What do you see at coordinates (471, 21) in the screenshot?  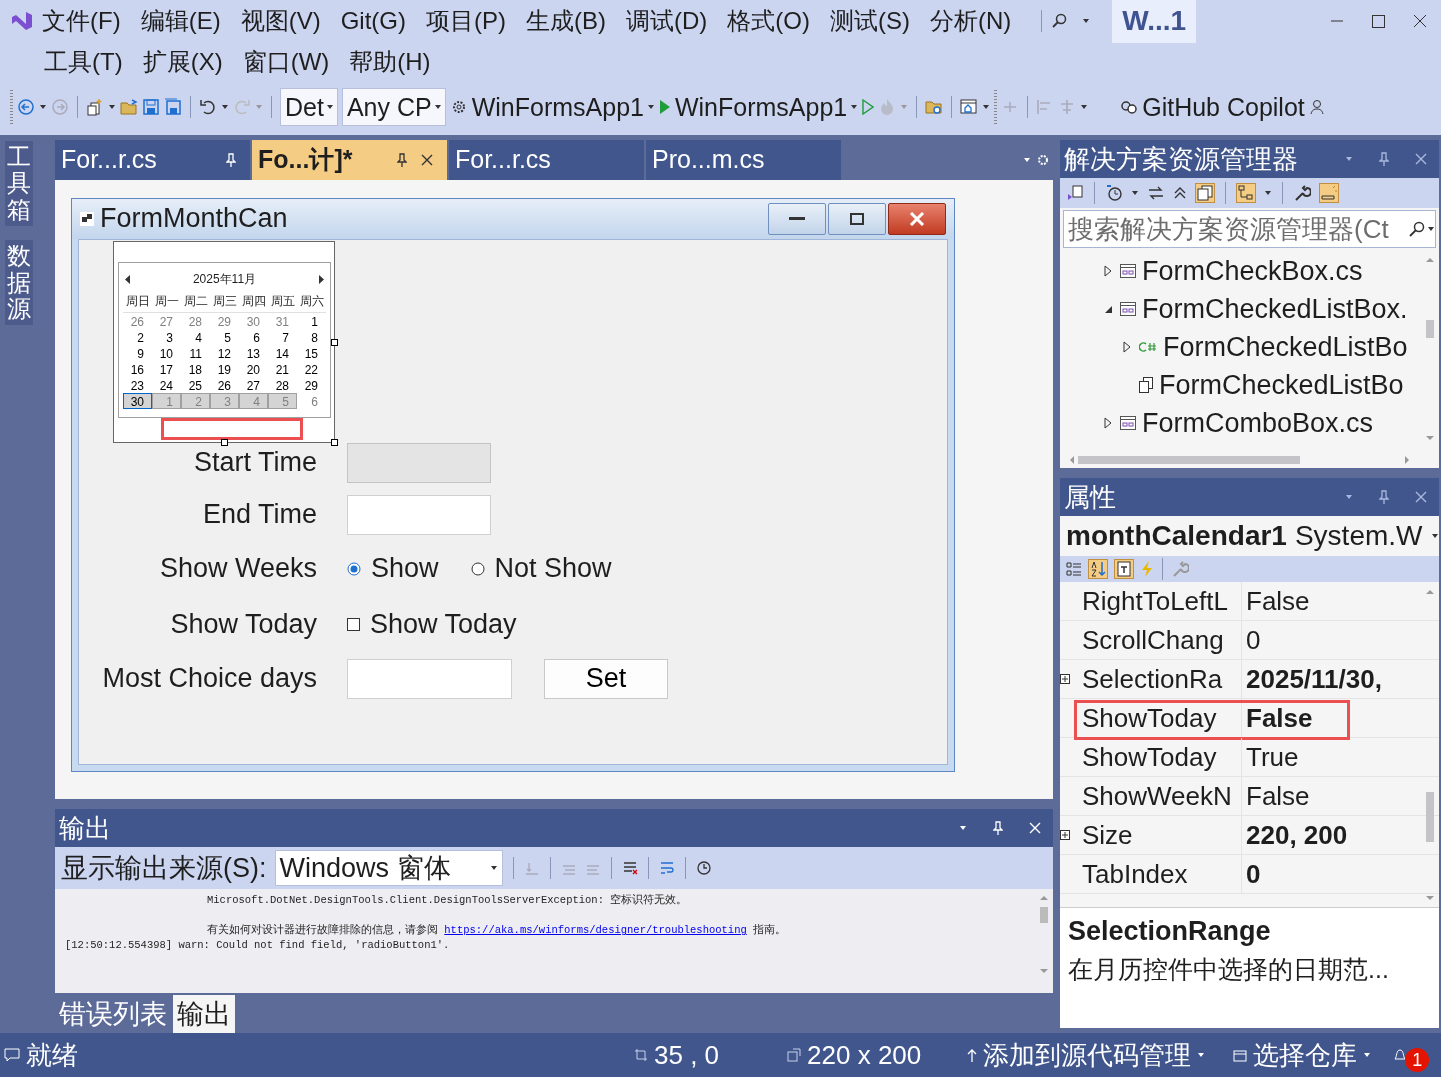 I see `menu-item: 项目(P)` at bounding box center [471, 21].